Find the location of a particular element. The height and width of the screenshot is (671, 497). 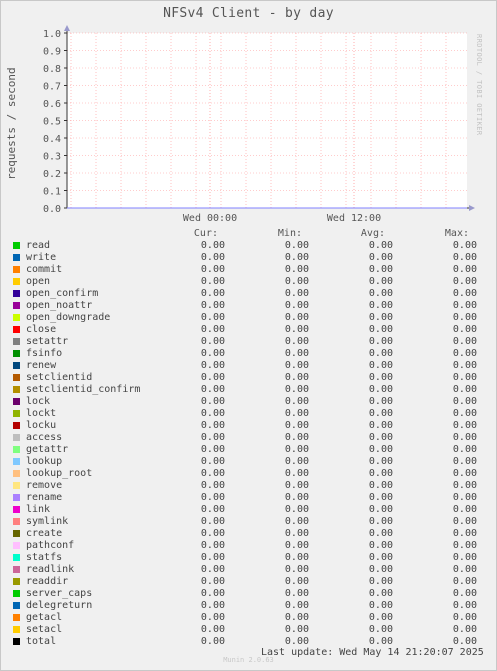

x-tick-label: Wed 00:00 is located at coordinates (210, 218).